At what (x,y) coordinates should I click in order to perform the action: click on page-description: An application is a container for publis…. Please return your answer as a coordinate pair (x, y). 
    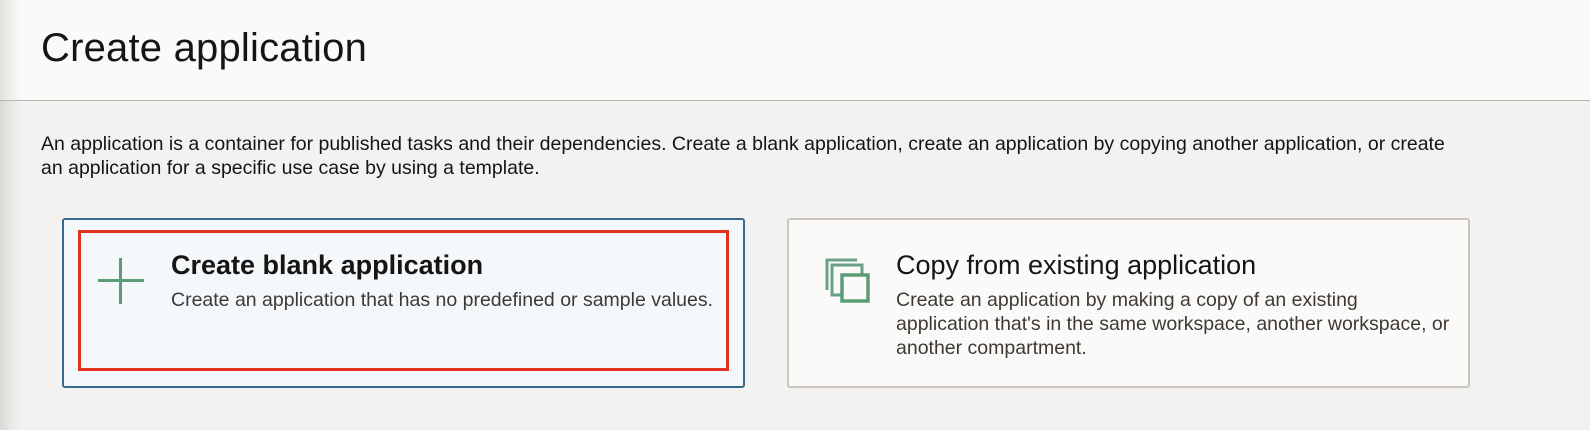
    Looking at the image, I should click on (743, 156).